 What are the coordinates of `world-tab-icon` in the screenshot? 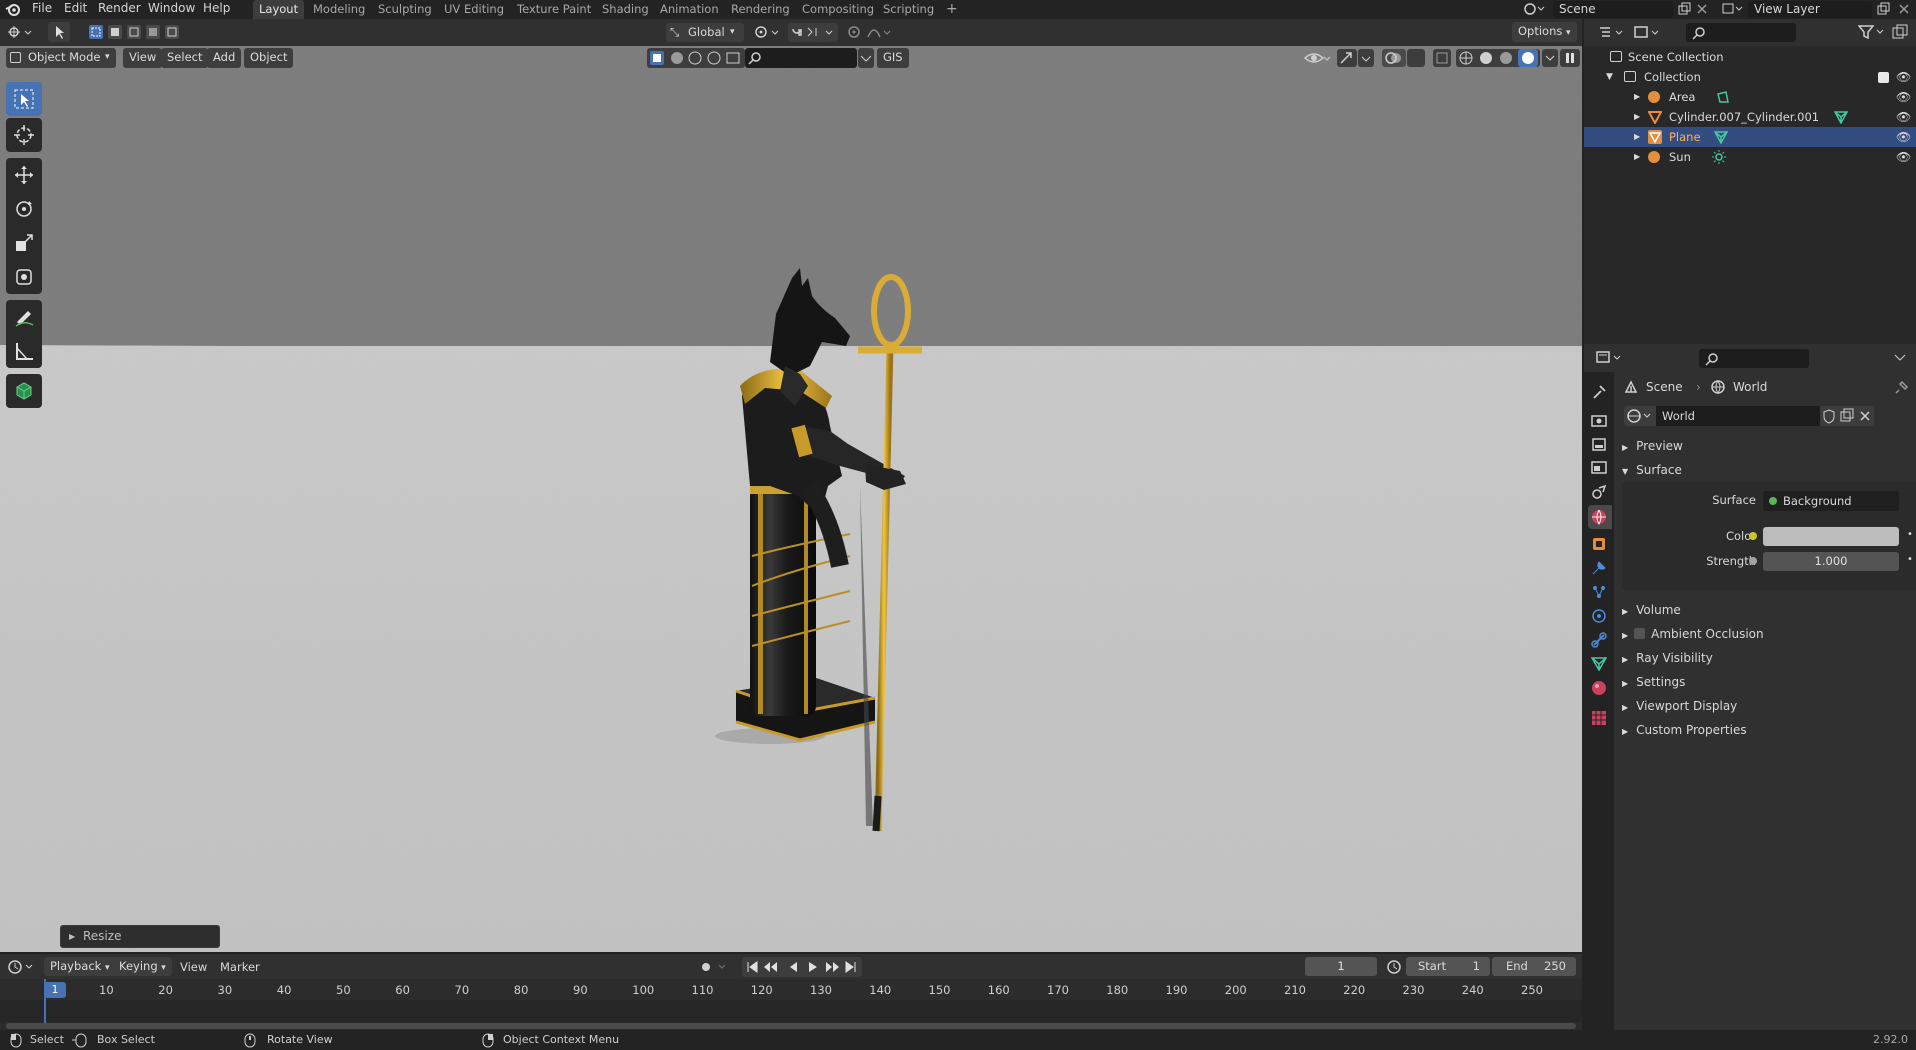 It's located at (1600, 517).